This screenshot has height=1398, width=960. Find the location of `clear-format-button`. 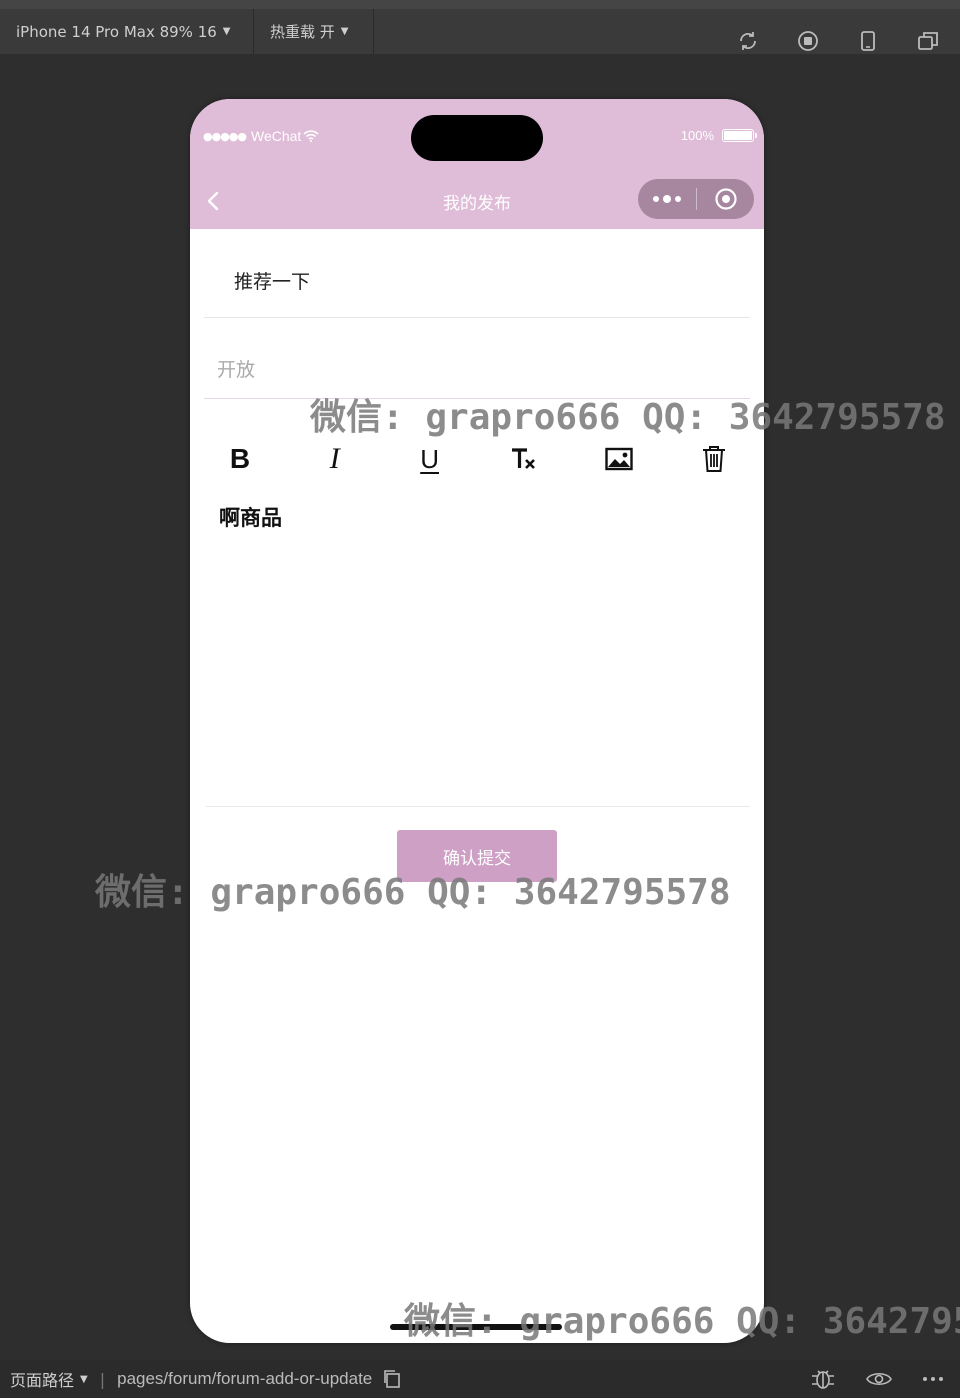

clear-format-button is located at coordinates (524, 459).